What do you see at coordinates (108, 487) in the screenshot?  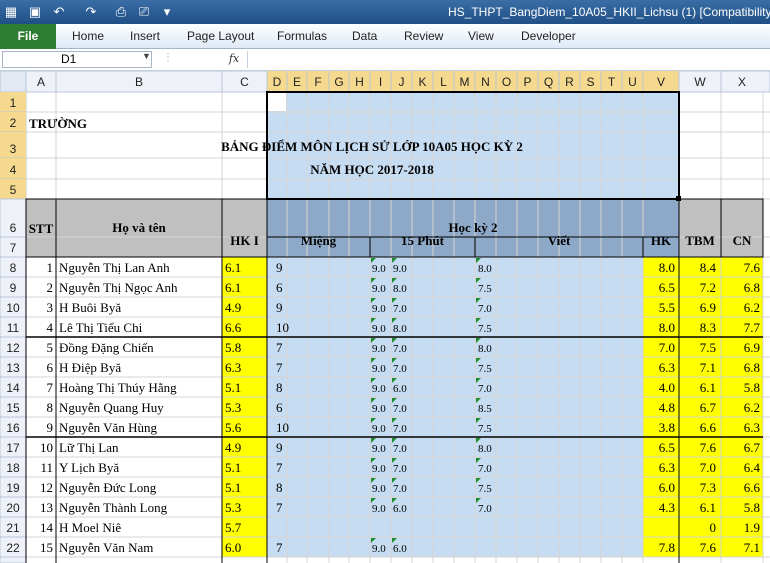 I see `name-cell: Nguyễn Đức Long` at bounding box center [108, 487].